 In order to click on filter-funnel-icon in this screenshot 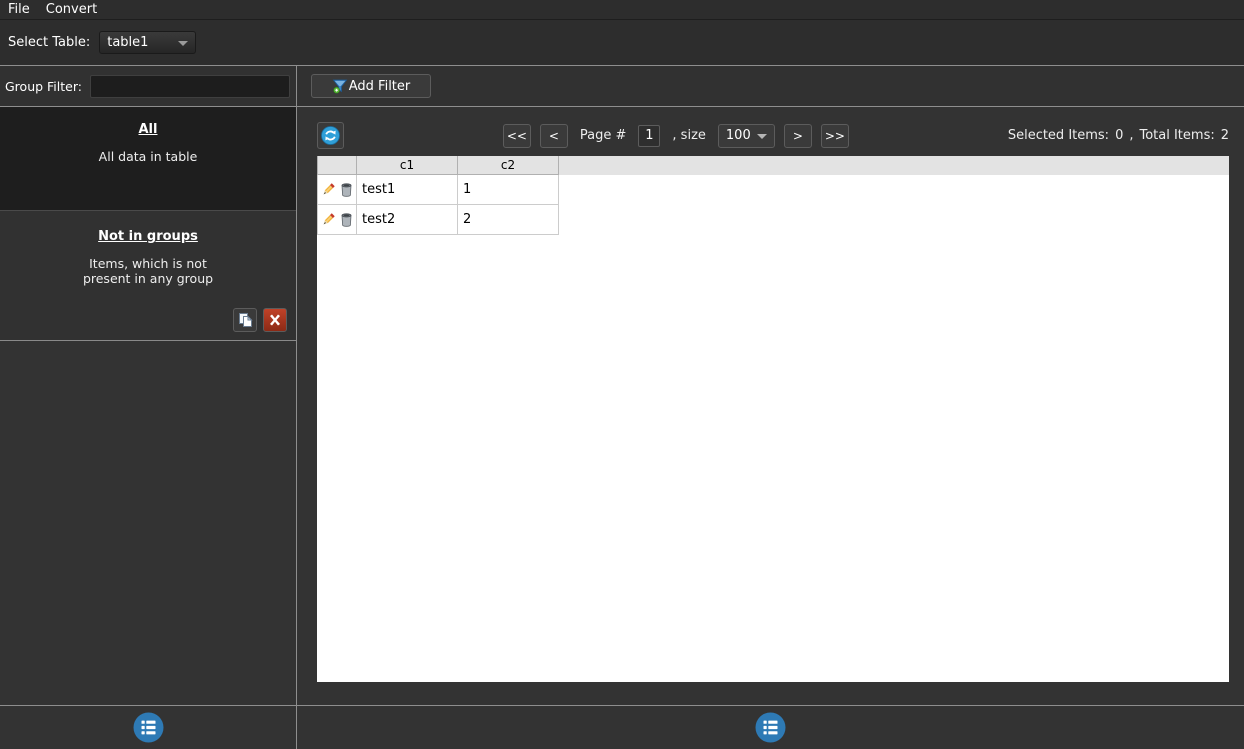, I will do `click(340, 86)`.